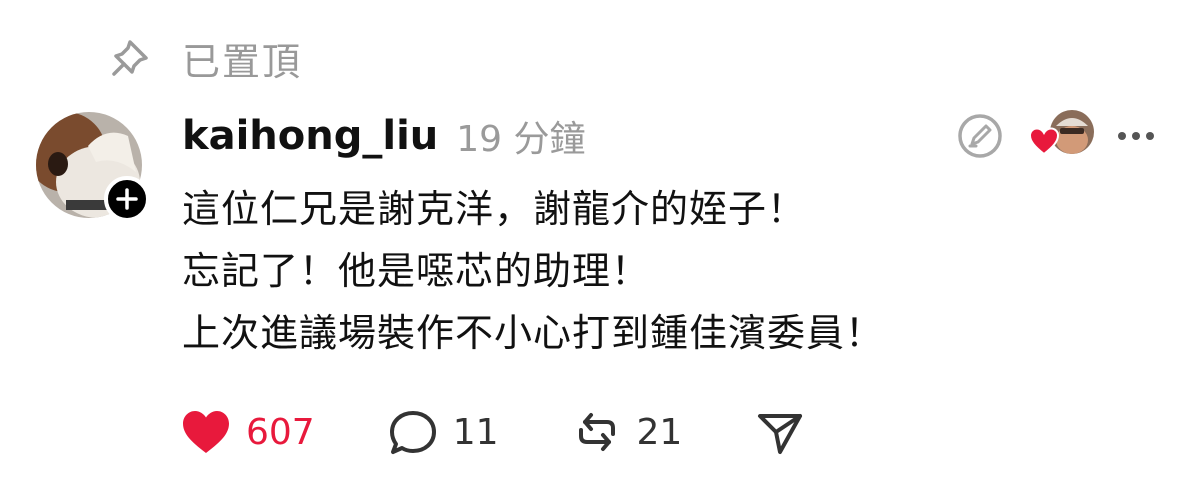 The width and height of the screenshot is (1200, 497). I want to click on comment-button: 11, so click(443, 432).